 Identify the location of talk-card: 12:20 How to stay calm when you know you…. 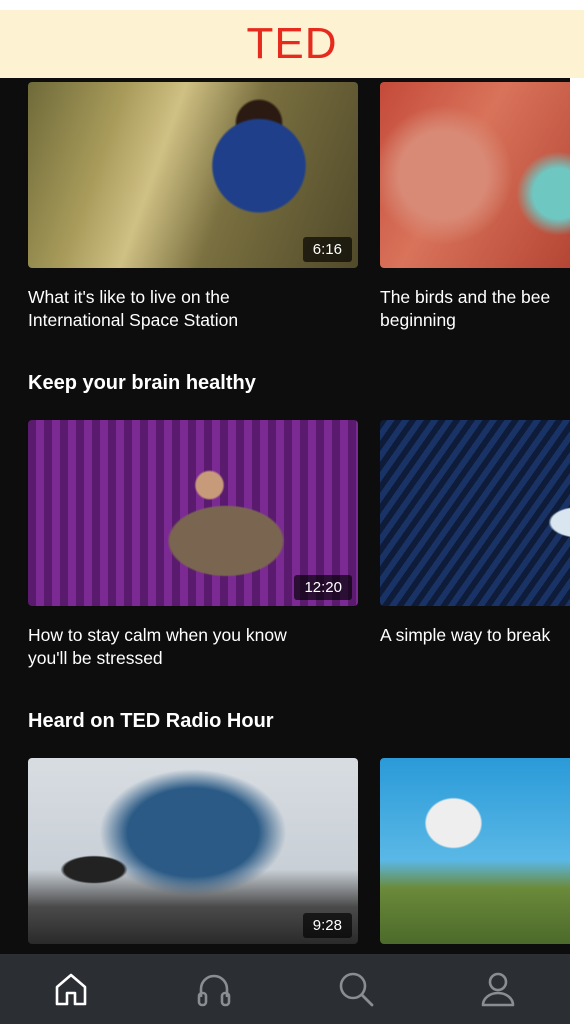
(193, 545).